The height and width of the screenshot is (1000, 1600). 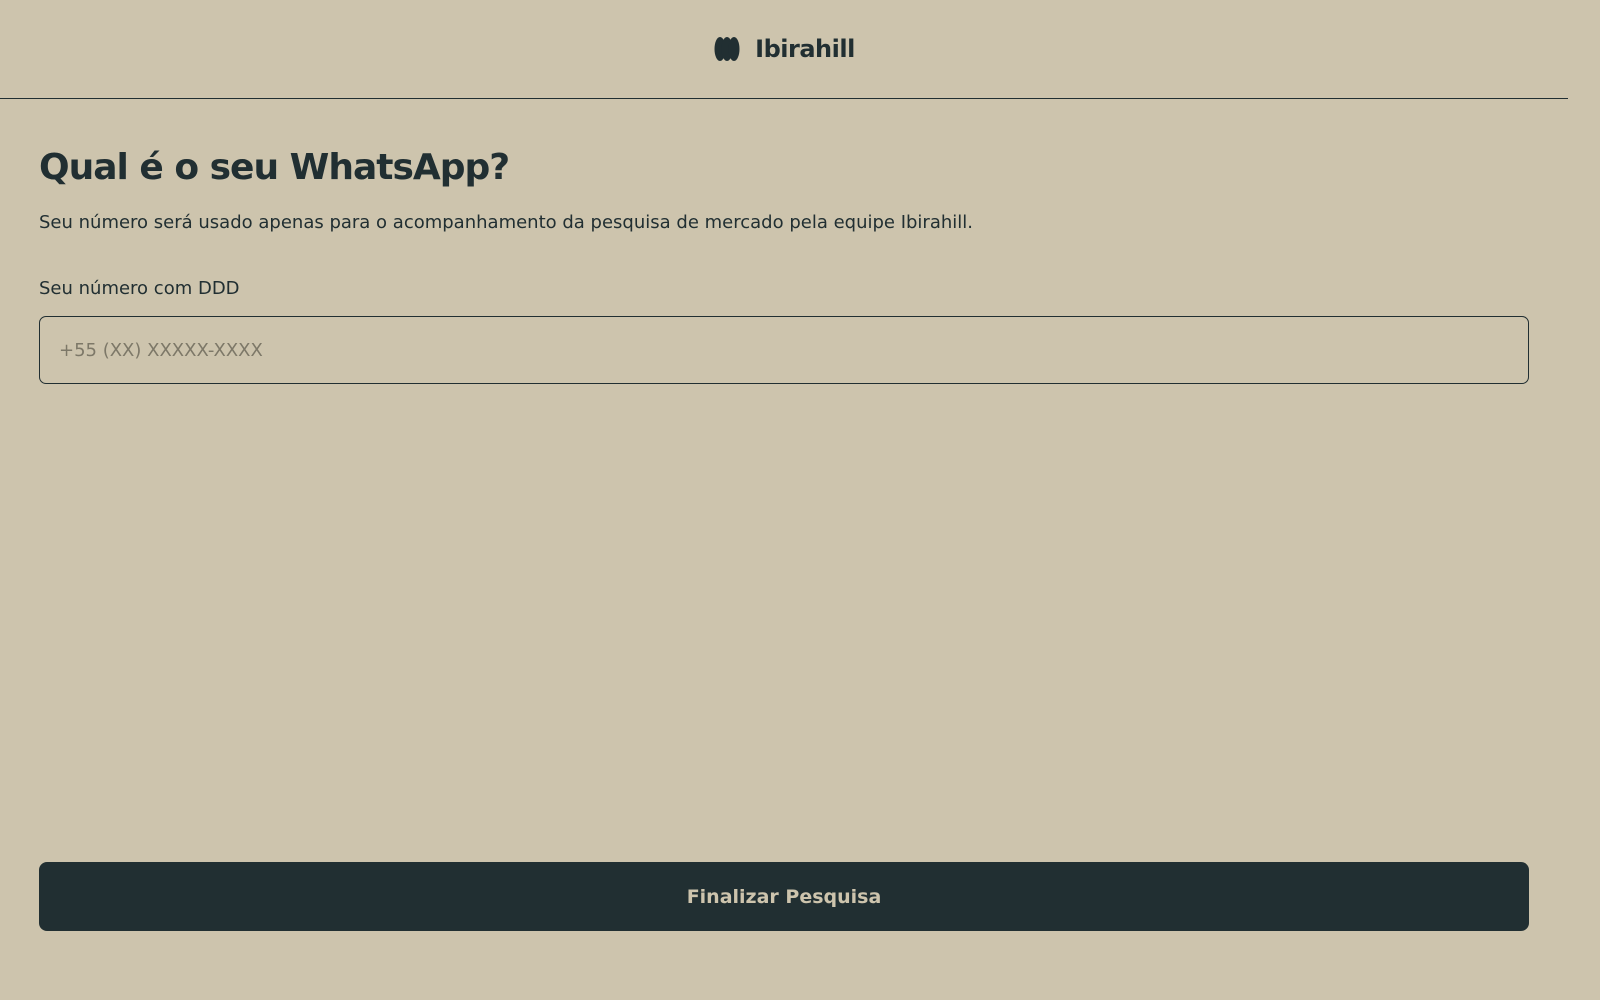 I want to click on brand-logo: Ibirahill, so click(x=784, y=49).